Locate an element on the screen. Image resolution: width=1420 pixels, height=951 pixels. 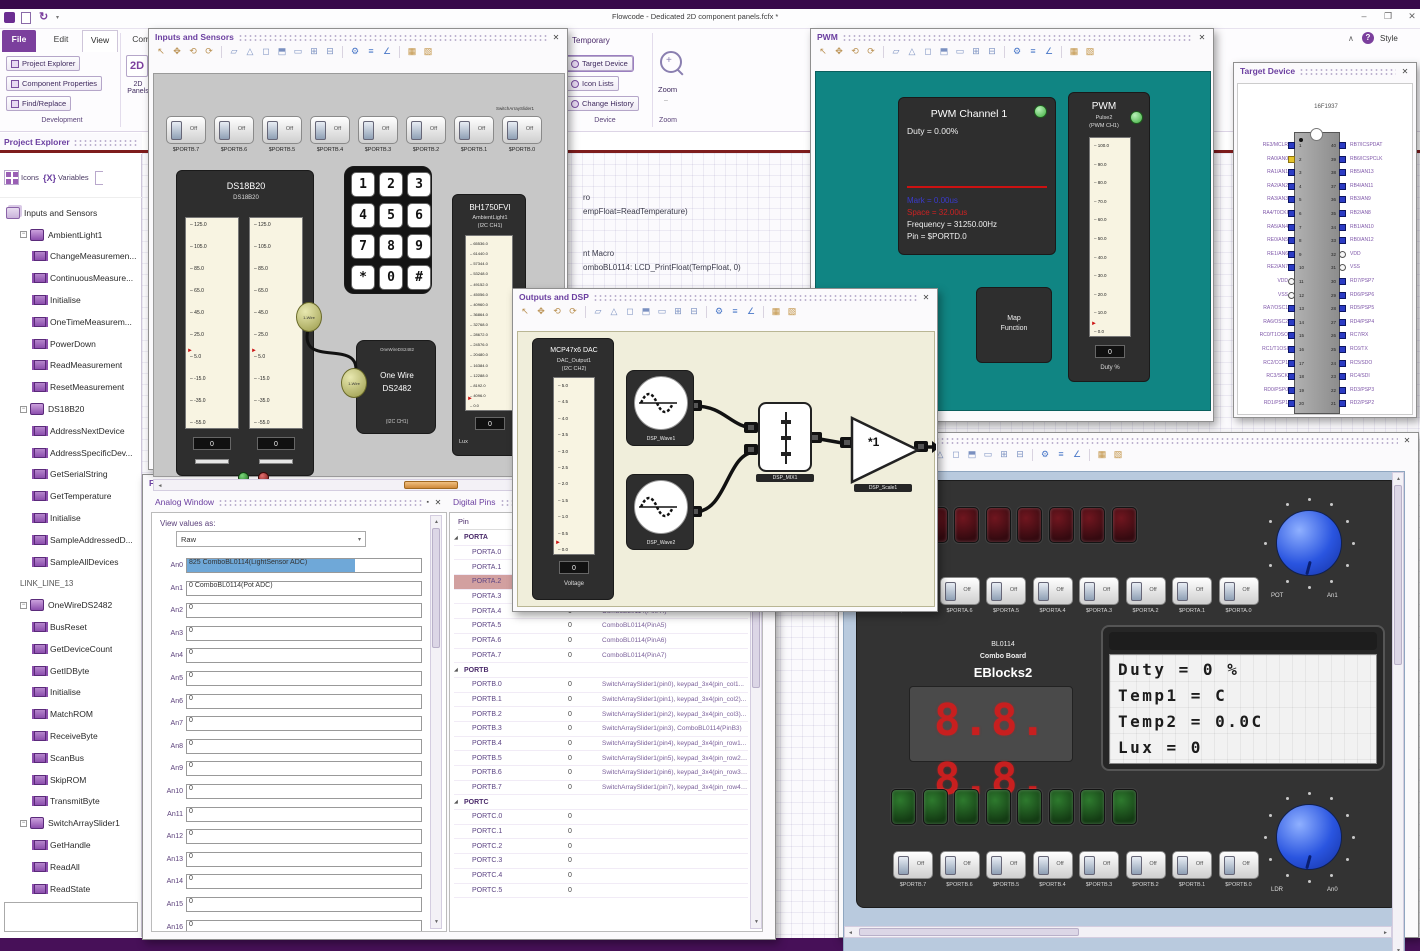
toolbar-icon: △ is located at coordinates (250, 51).